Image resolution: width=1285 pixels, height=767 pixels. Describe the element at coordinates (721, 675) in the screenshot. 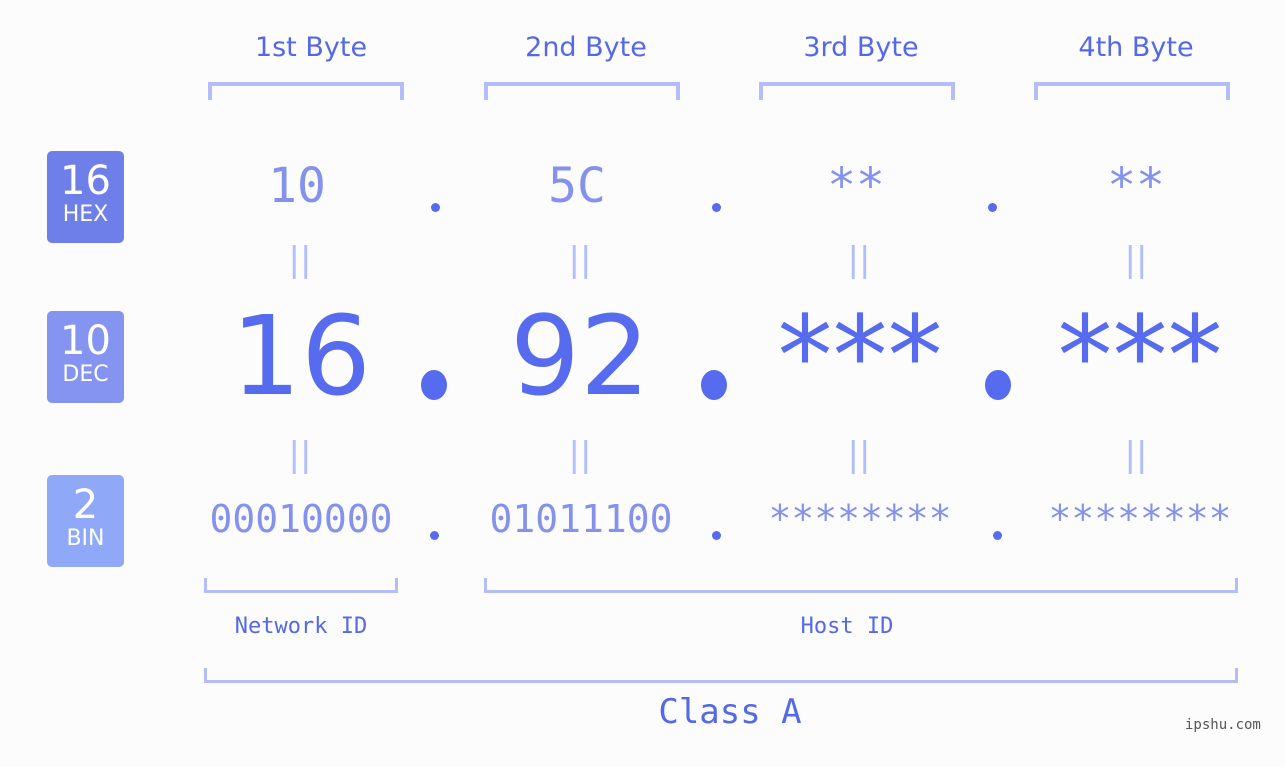

I see `class-bracket` at that location.